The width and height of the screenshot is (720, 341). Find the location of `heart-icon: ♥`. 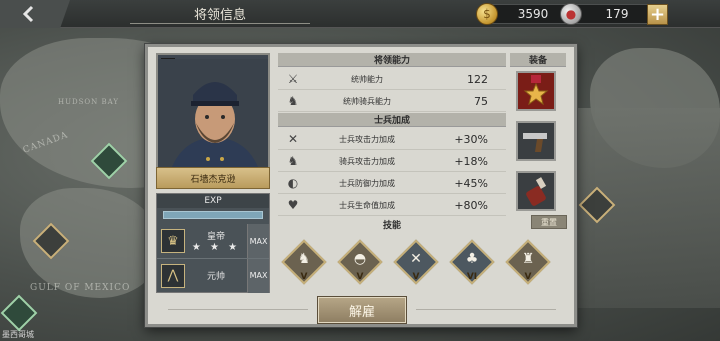

heart-icon: ♥ is located at coordinates (293, 205).